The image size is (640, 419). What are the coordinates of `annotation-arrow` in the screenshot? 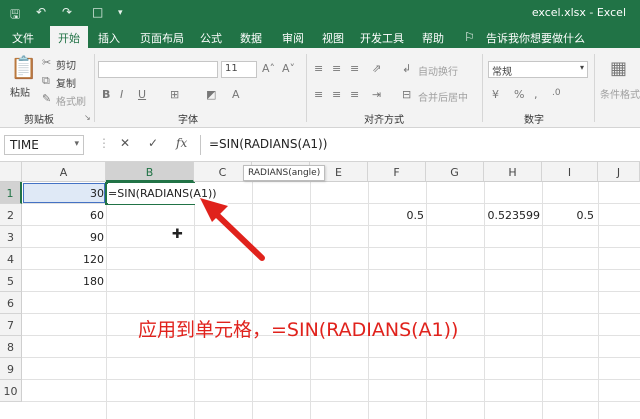 It's located at (232, 229).